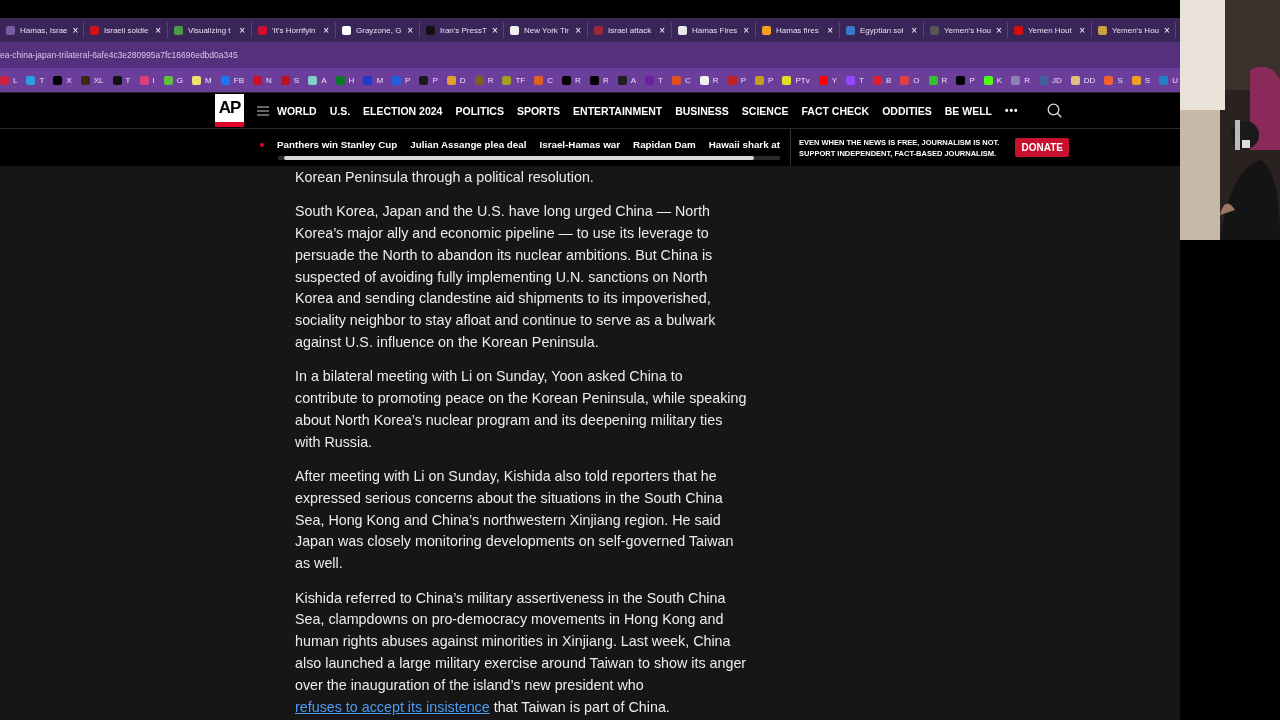 This screenshot has height=720, width=1280. What do you see at coordinates (835, 110) in the screenshot?
I see `nav-link: FACT CHECK` at bounding box center [835, 110].